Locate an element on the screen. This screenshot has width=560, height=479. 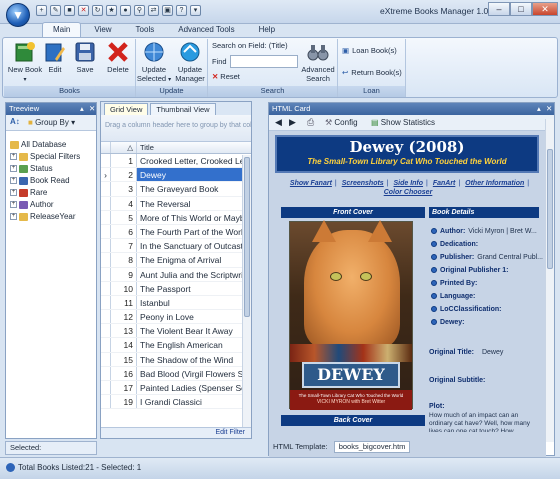
edit-icon: ✎ is located at coordinates (55, 10).